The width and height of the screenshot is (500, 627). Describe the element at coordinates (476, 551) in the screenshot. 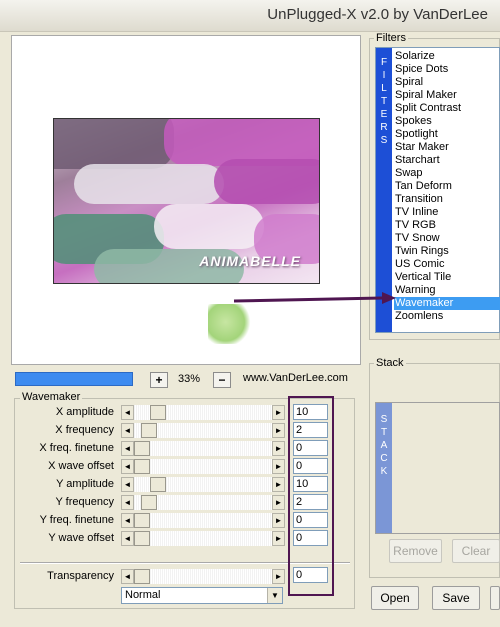

I see `clear-button: Clear` at that location.